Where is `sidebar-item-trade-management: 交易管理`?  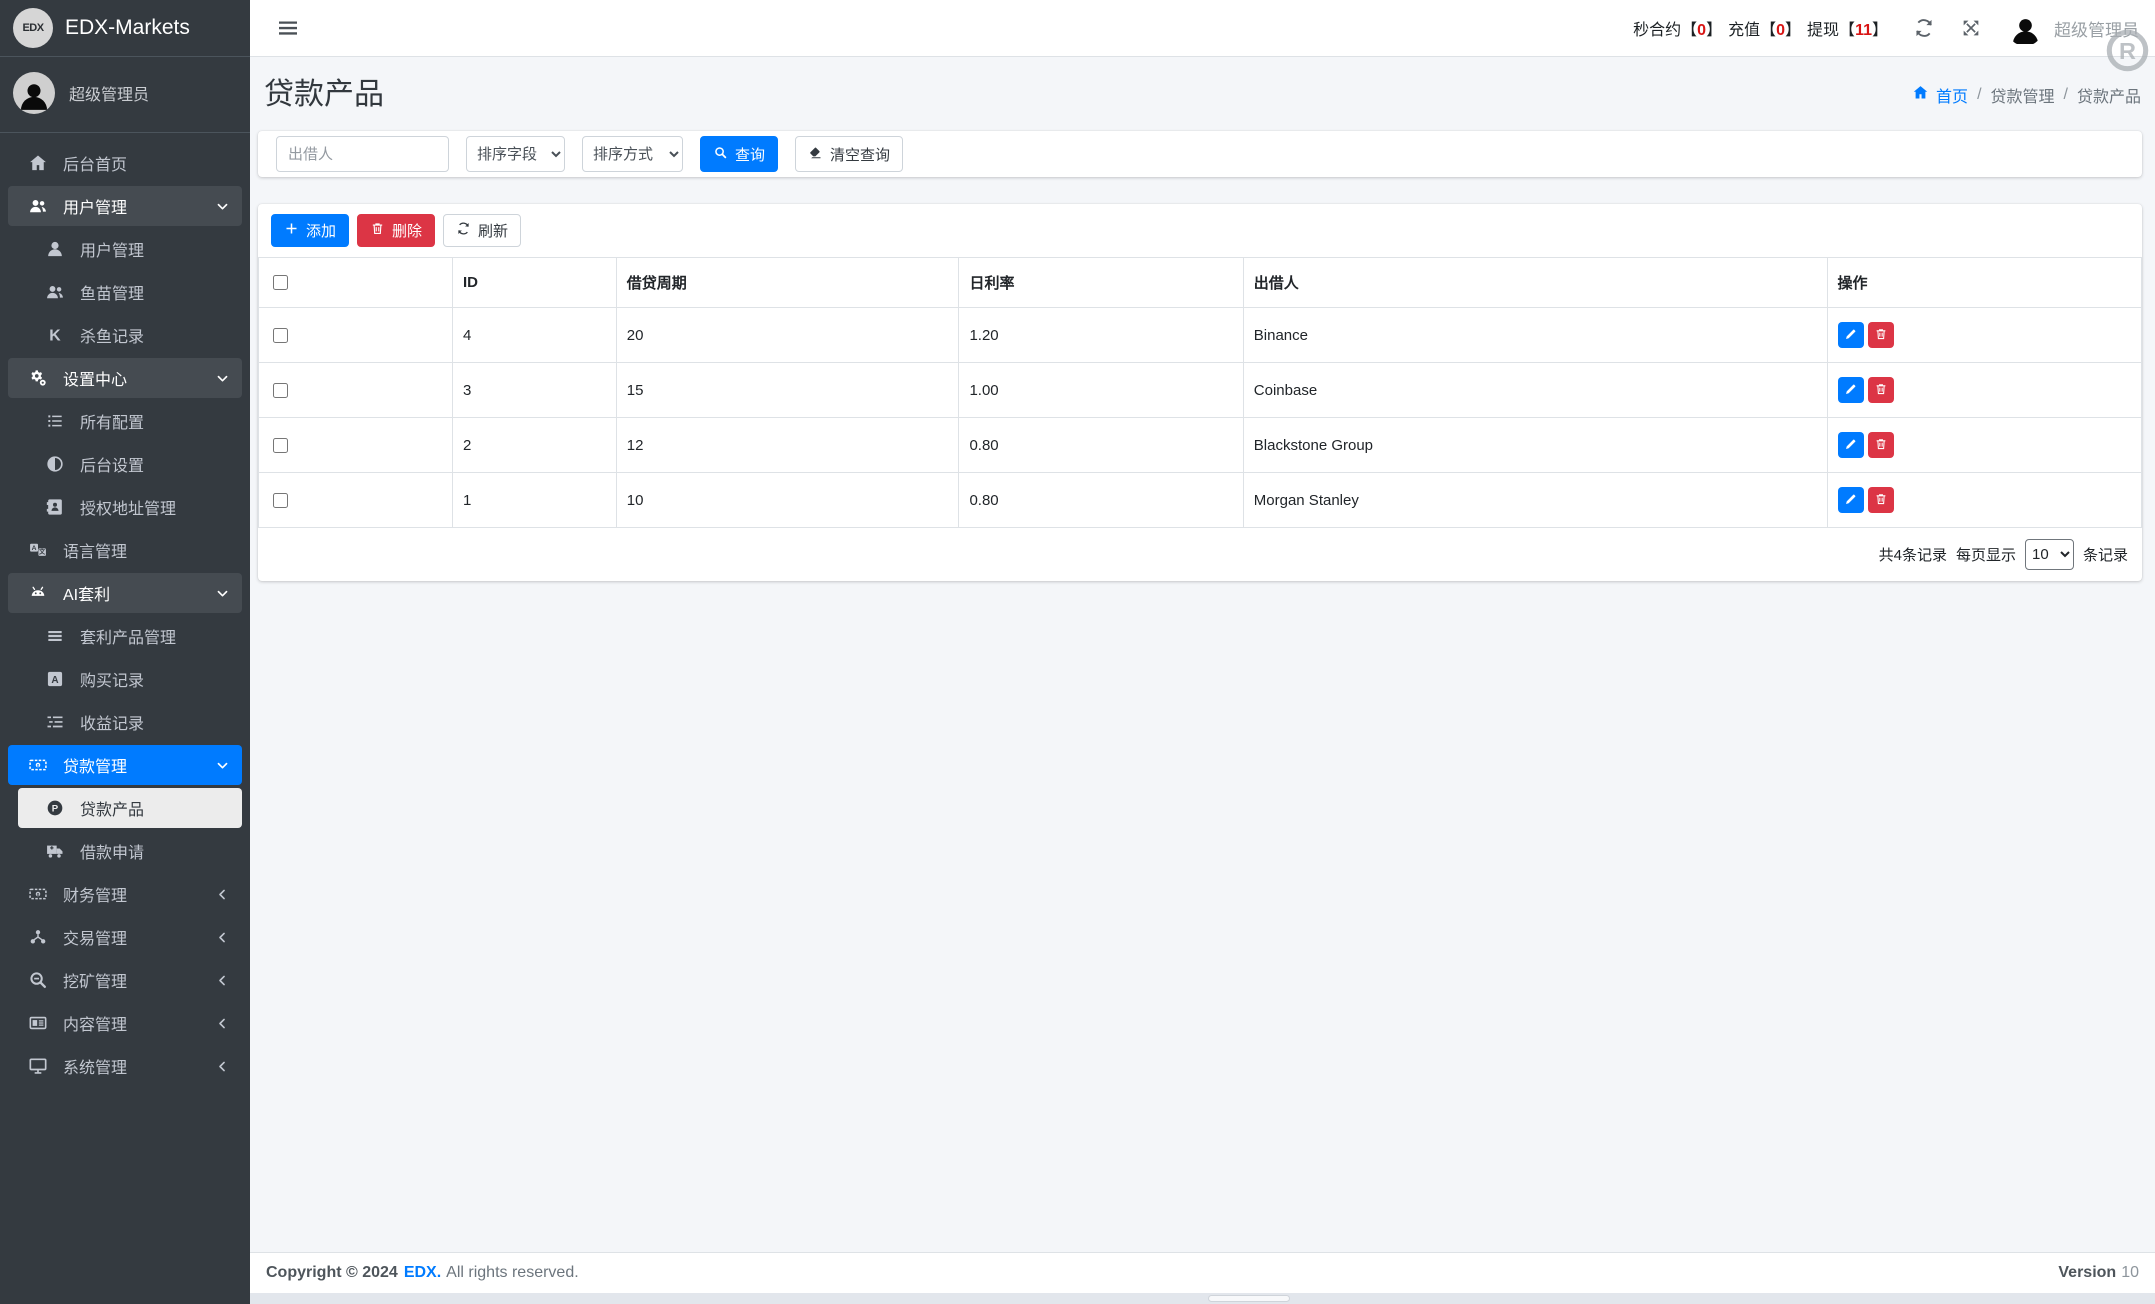
sidebar-item-trade-management: 交易管理 is located at coordinates (125, 937).